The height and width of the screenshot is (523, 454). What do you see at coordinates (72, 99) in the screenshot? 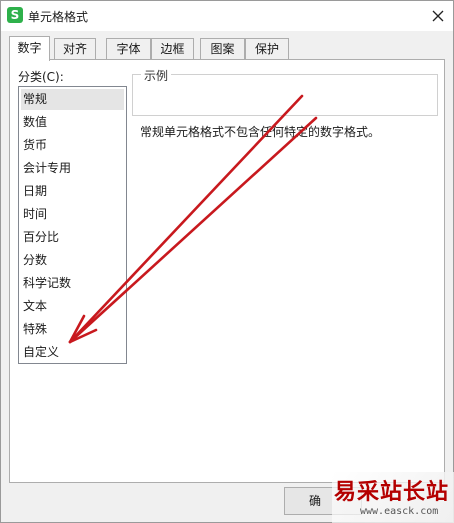
I see `category-item-general: 常规` at bounding box center [72, 99].